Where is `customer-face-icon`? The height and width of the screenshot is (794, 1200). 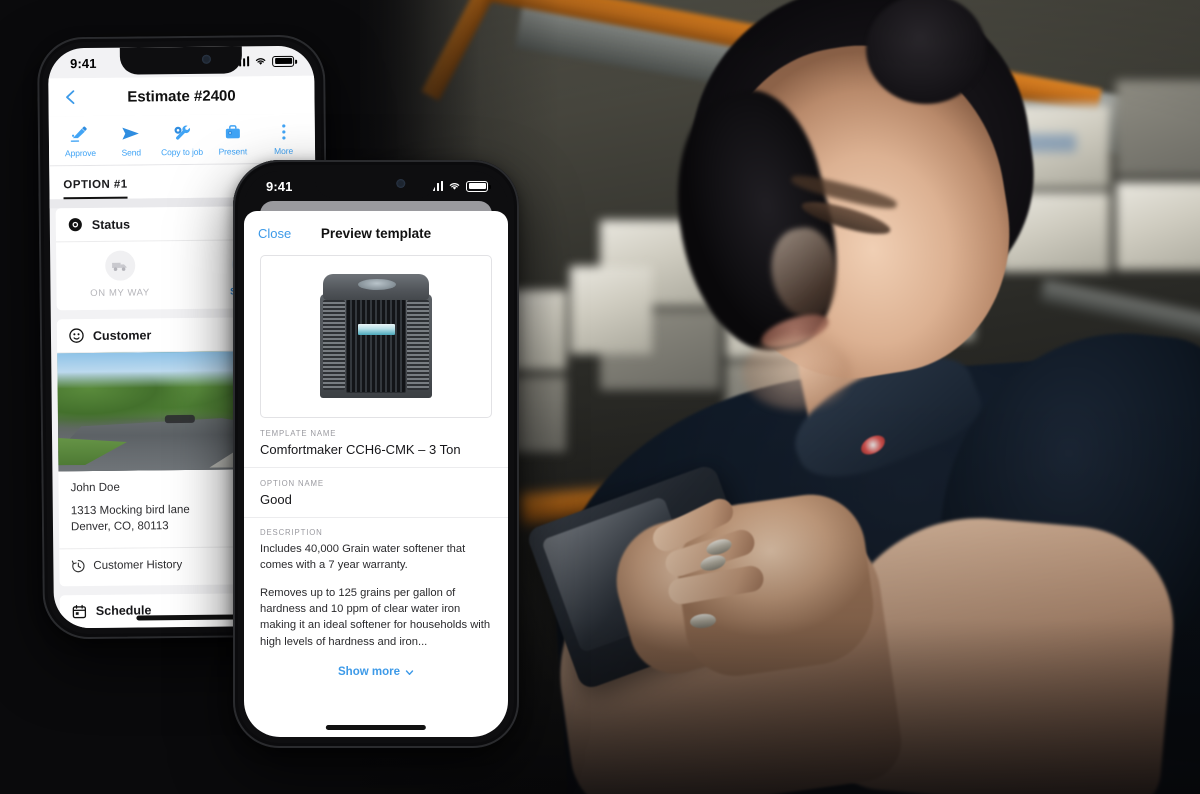
customer-face-icon is located at coordinates (76, 335).